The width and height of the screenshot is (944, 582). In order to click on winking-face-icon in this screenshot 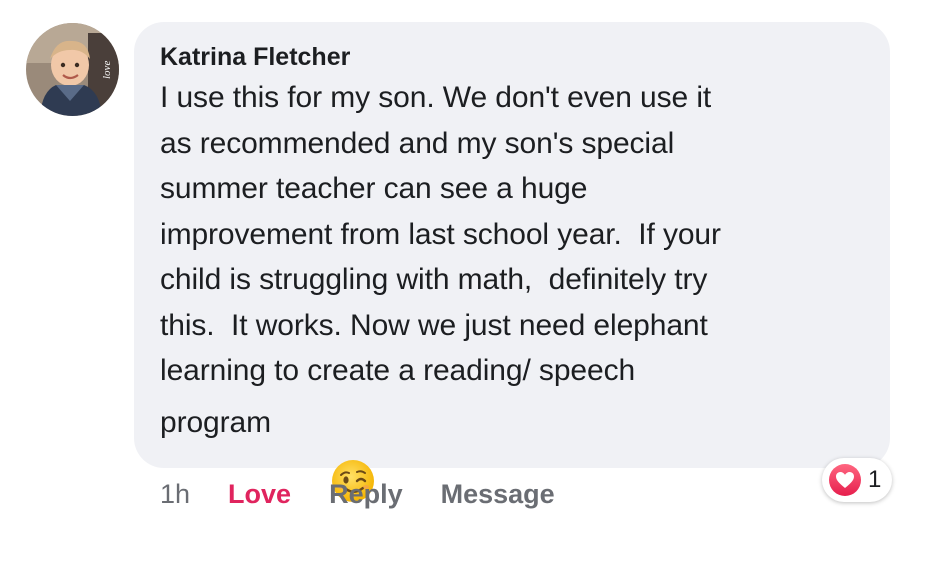, I will do `click(328, 451)`.